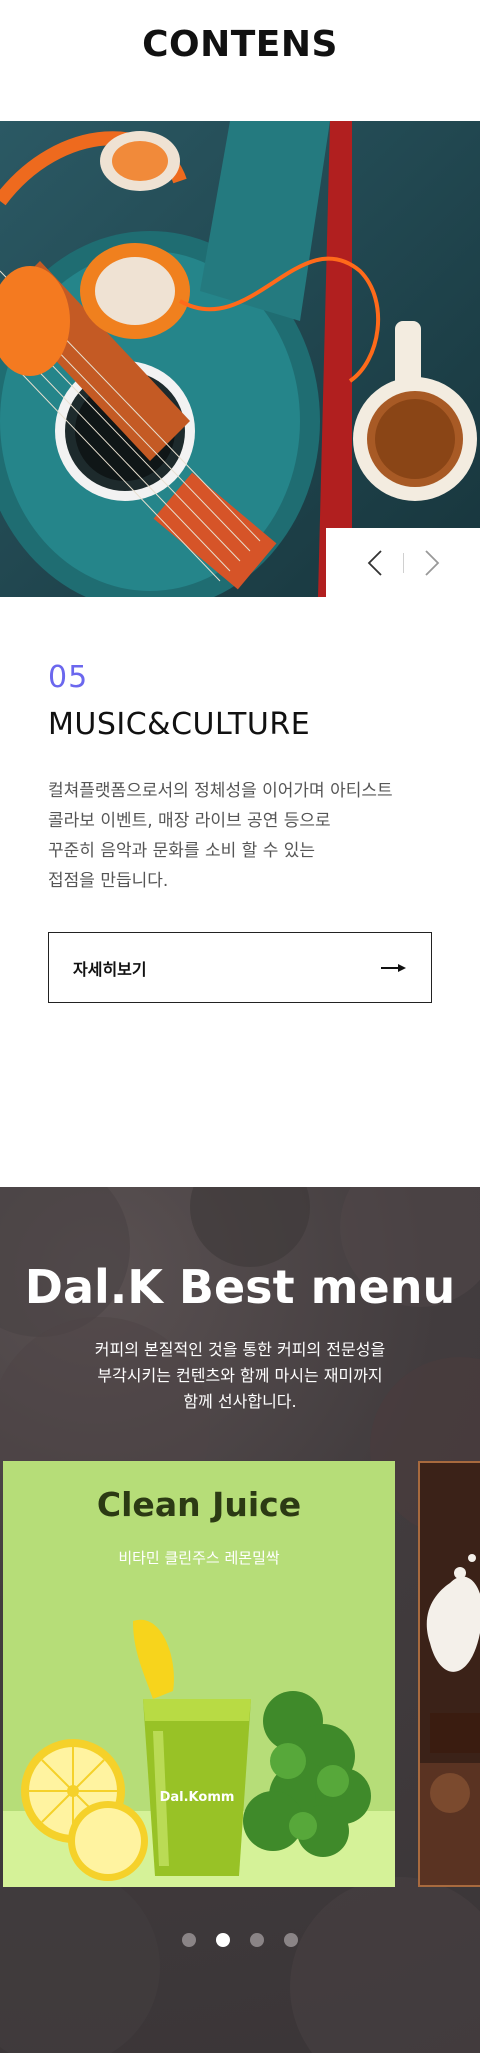 The image size is (480, 2053). I want to click on subtitle-line: 부각시키는 컨텐츠와 함께 마시는 재미까지, so click(240, 1375).